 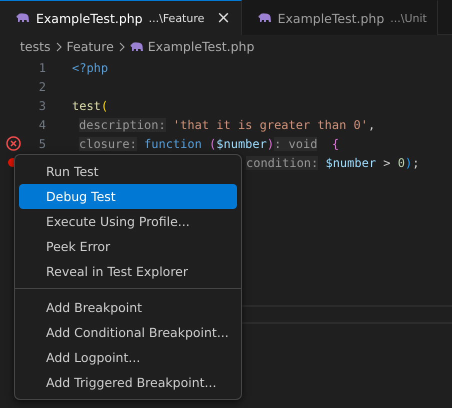 What do you see at coordinates (201, 46) in the screenshot?
I see `breadcrumb-item: ExampleTest.php` at bounding box center [201, 46].